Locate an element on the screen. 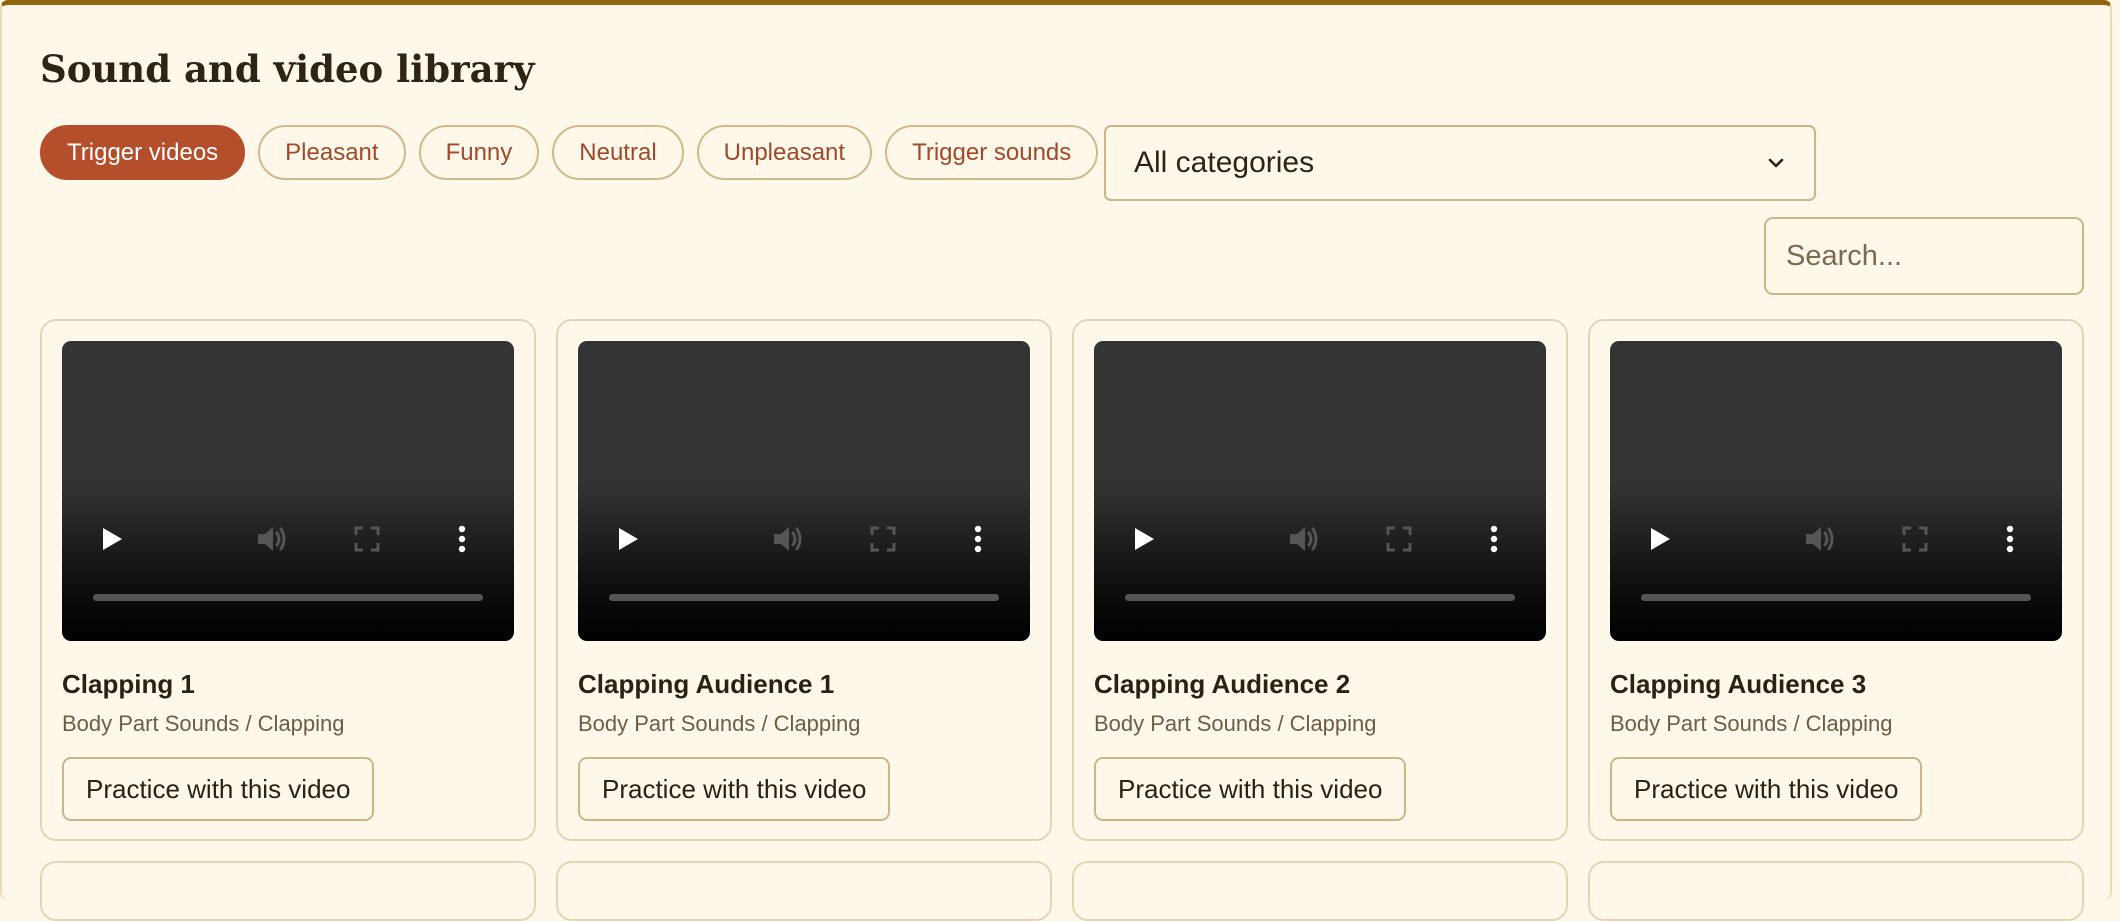 The height and width of the screenshot is (921, 2120). tab-pleasant: Pleasant is located at coordinates (332, 152).